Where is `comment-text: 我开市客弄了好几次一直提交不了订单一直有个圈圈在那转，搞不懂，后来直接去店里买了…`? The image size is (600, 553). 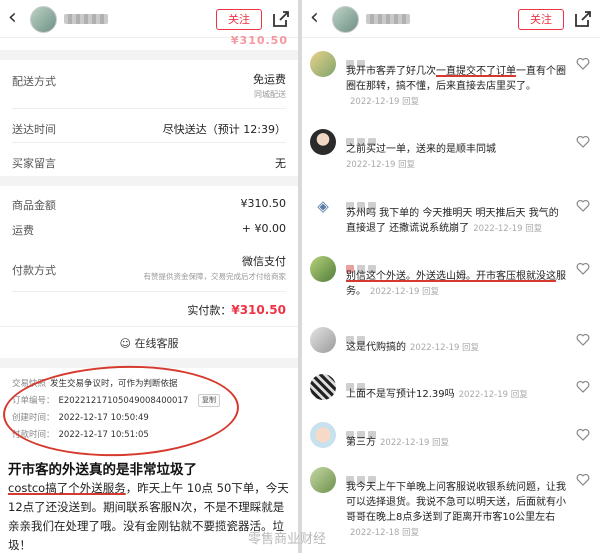
comment-text: 我开市客弄了好几次一直提交不了订单一直有个圈圈在那转，搞不懂，后来直接去店里买了… is located at coordinates (456, 86).